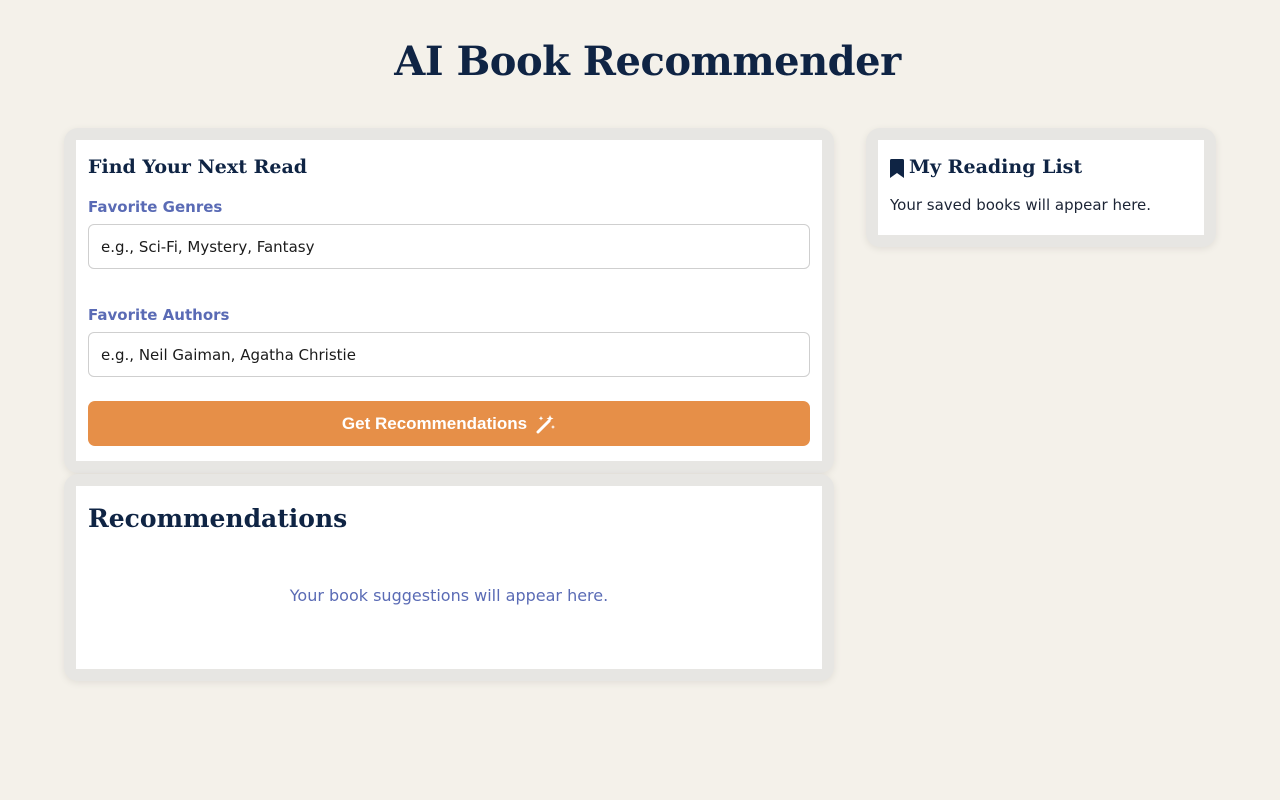 This screenshot has width=1280, height=800. What do you see at coordinates (545, 424) in the screenshot?
I see `magic-wand-icon` at bounding box center [545, 424].